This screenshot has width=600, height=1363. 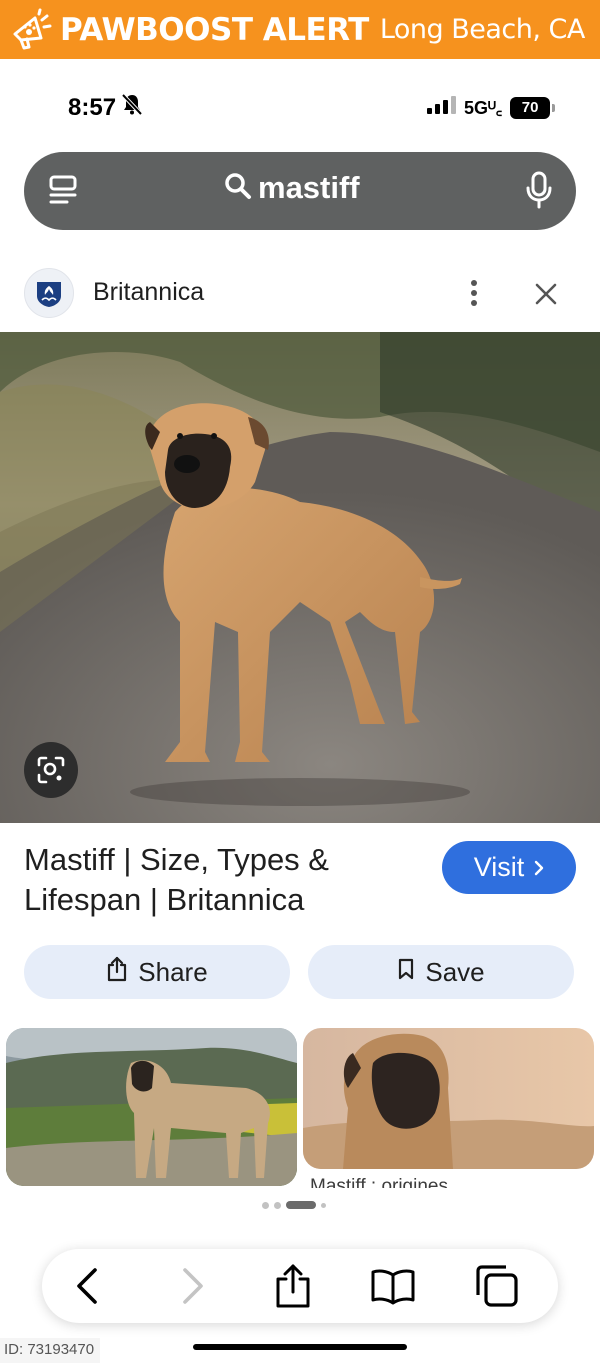 What do you see at coordinates (31, 30) in the screenshot?
I see `megaphone-icon` at bounding box center [31, 30].